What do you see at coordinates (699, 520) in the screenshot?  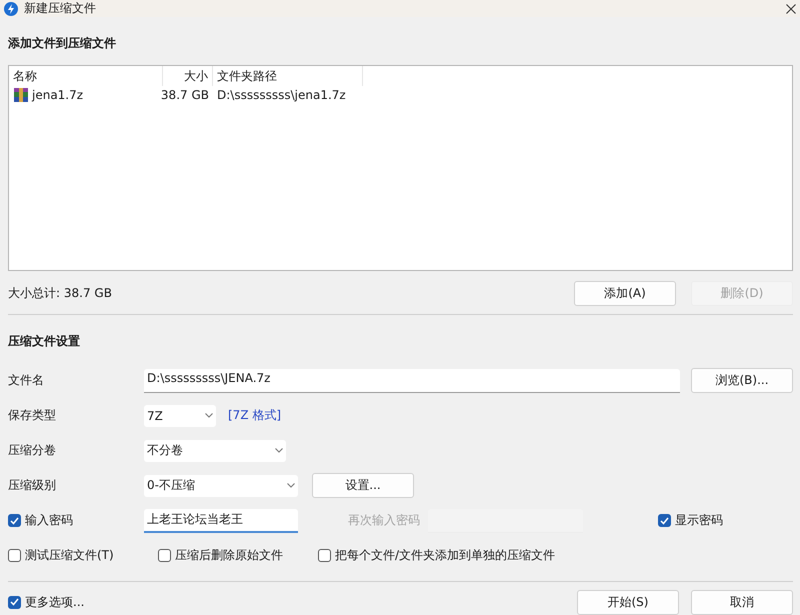 I see `checkbox-label: 显示密码` at bounding box center [699, 520].